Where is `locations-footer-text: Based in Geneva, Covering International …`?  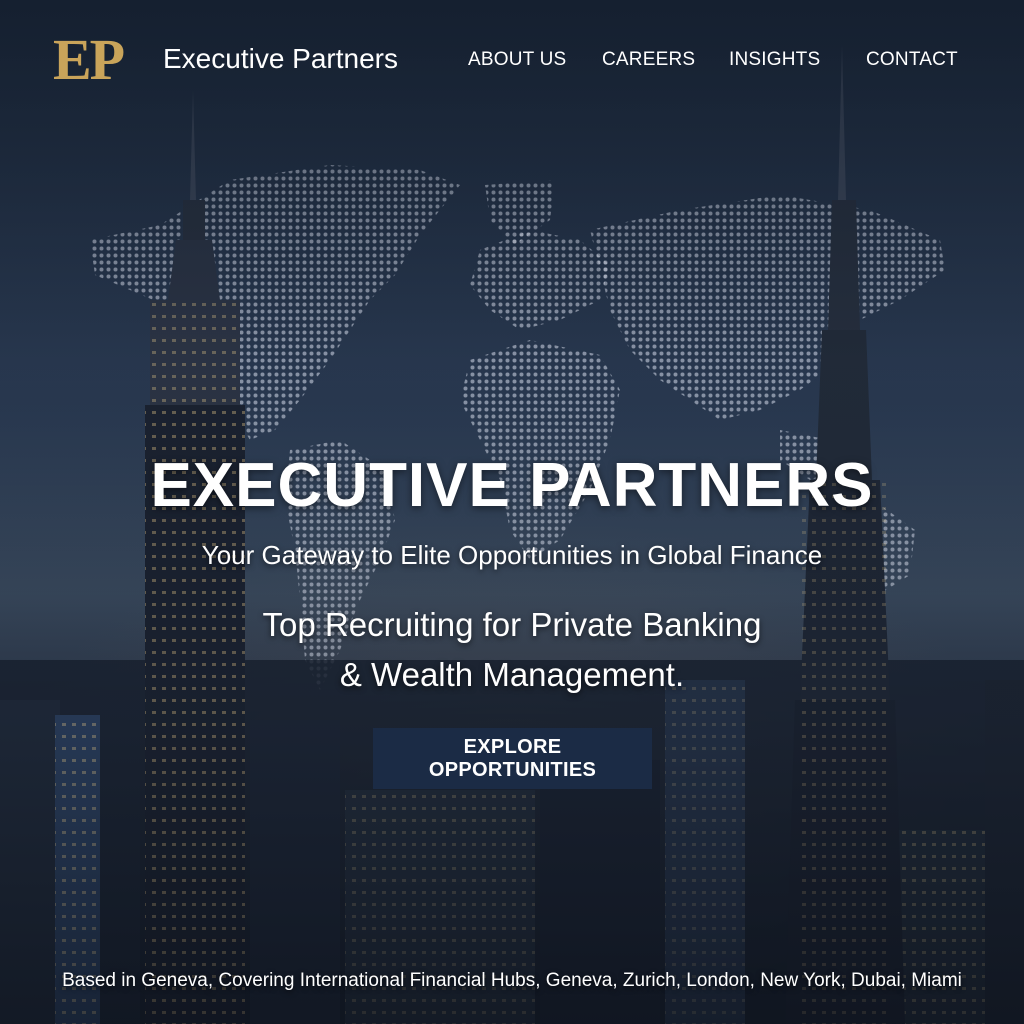
locations-footer-text: Based in Geneva, Covering International … is located at coordinates (512, 980).